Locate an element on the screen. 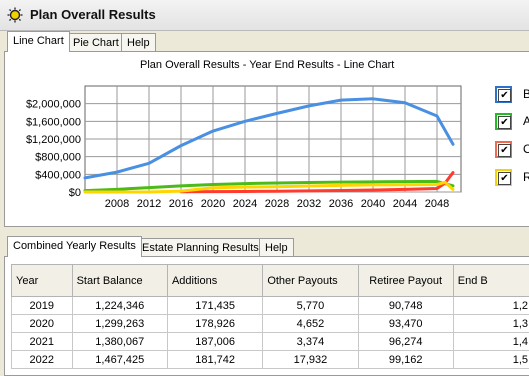  y-tick-label: $1,600,000 is located at coordinates (53, 122).